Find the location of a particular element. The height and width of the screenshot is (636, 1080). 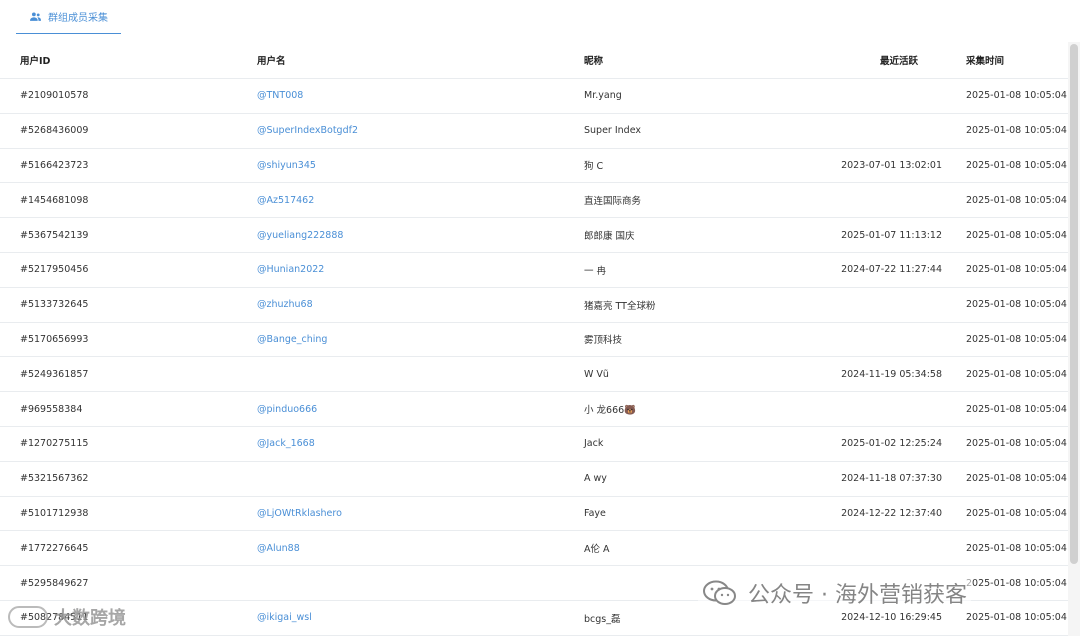

brand-logo-icon is located at coordinates (28, 617).